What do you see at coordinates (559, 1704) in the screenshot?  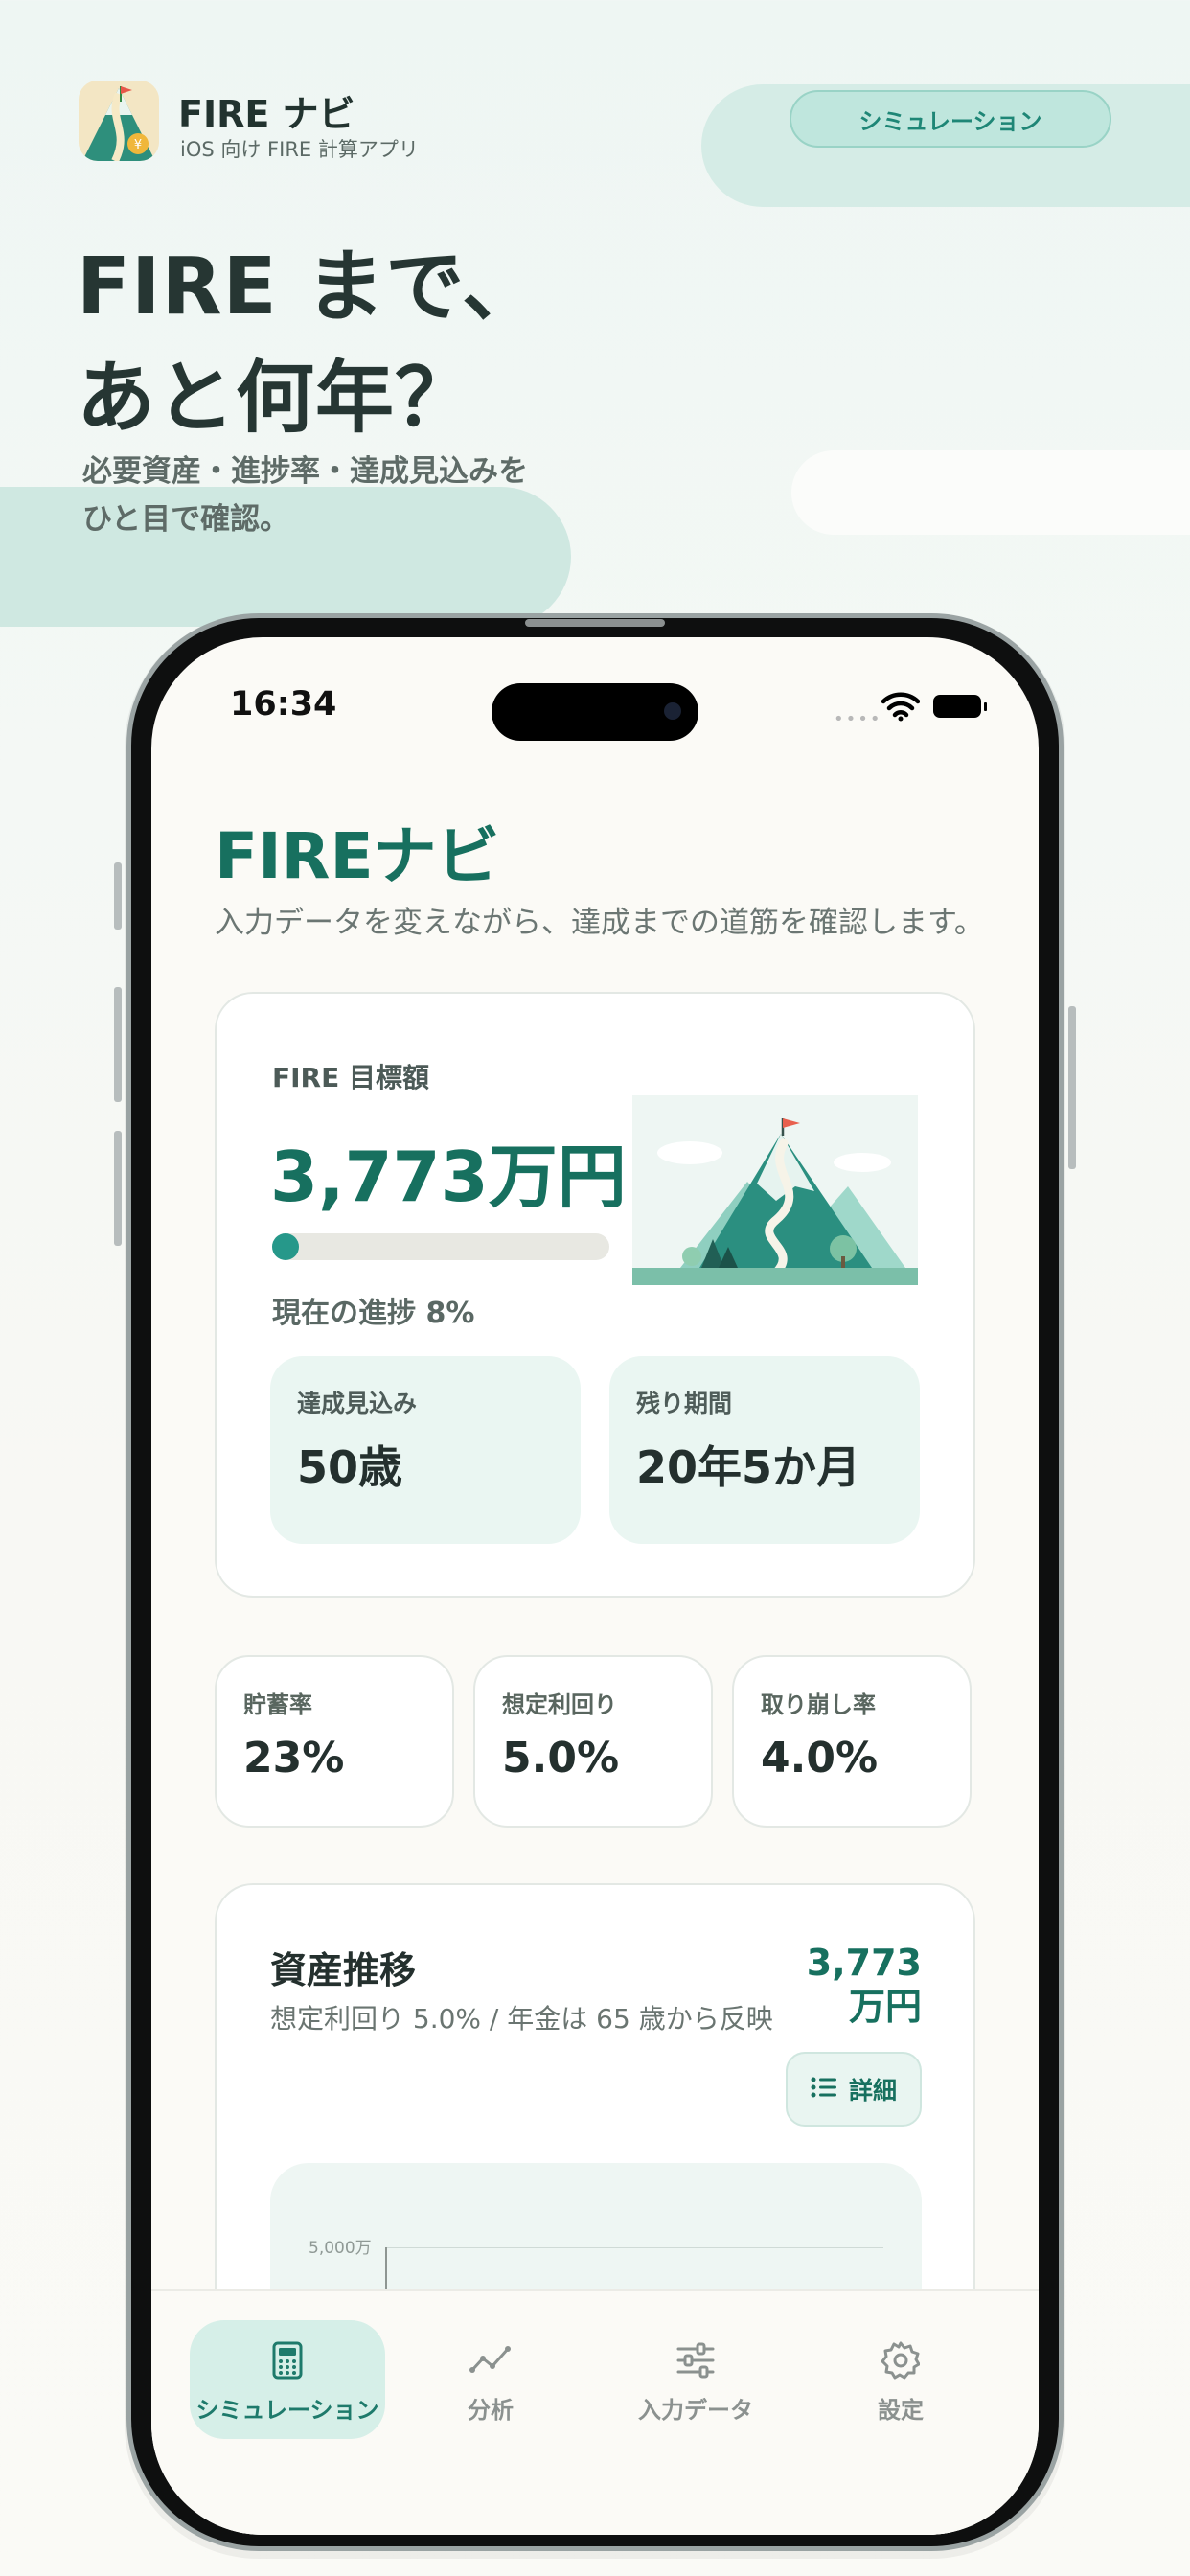 I see `metric-label: 想定利回り` at bounding box center [559, 1704].